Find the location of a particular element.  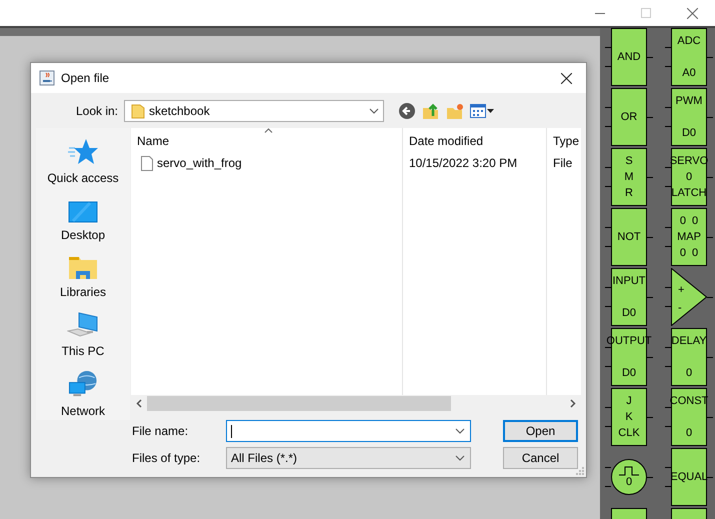

coffee-cup-icon is located at coordinates (47, 78).